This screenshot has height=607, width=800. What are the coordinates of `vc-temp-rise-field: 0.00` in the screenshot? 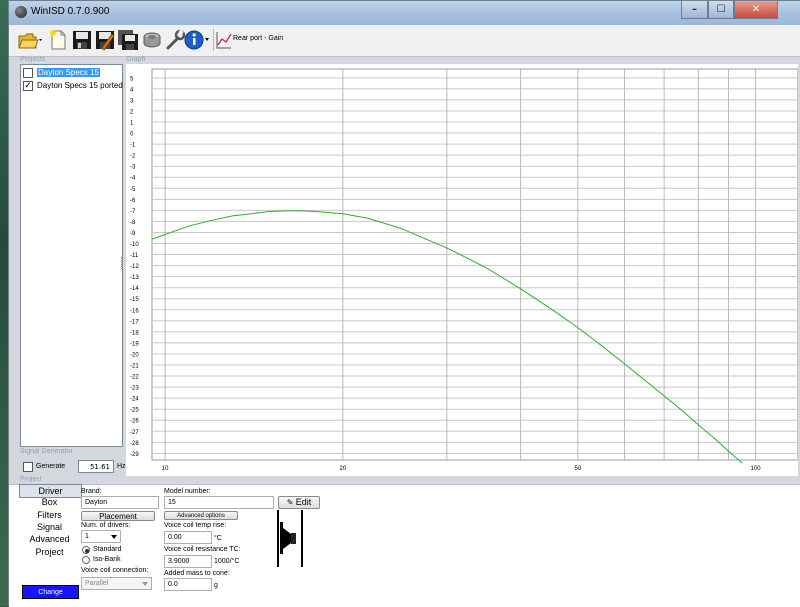 It's located at (188, 537).